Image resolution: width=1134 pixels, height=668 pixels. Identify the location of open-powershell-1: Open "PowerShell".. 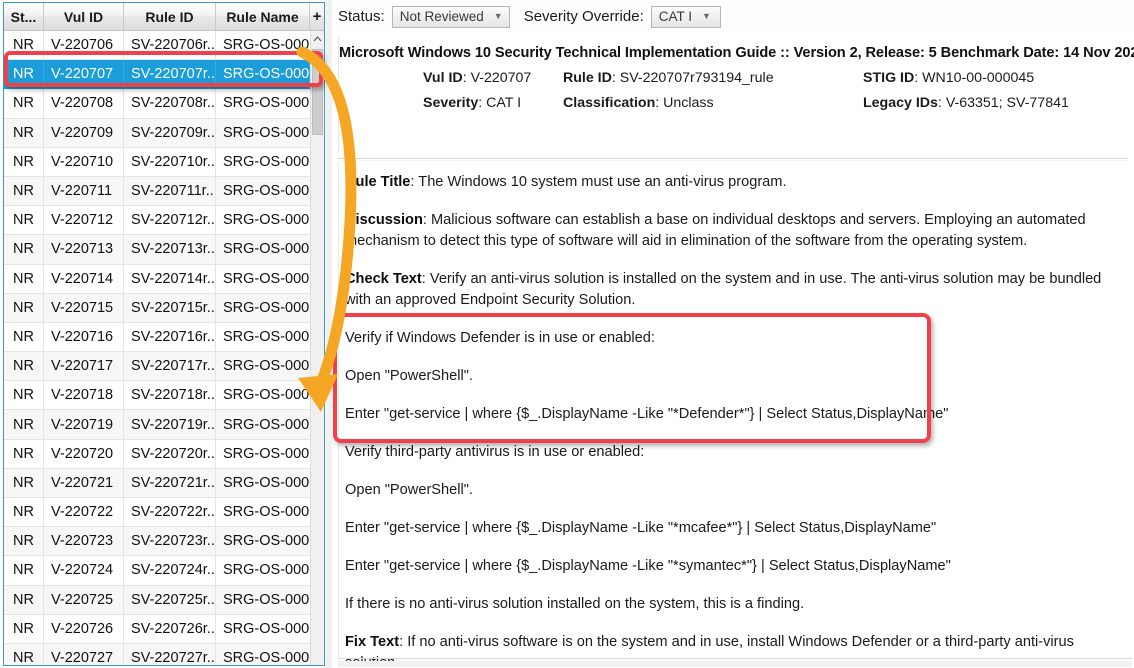
(409, 376).